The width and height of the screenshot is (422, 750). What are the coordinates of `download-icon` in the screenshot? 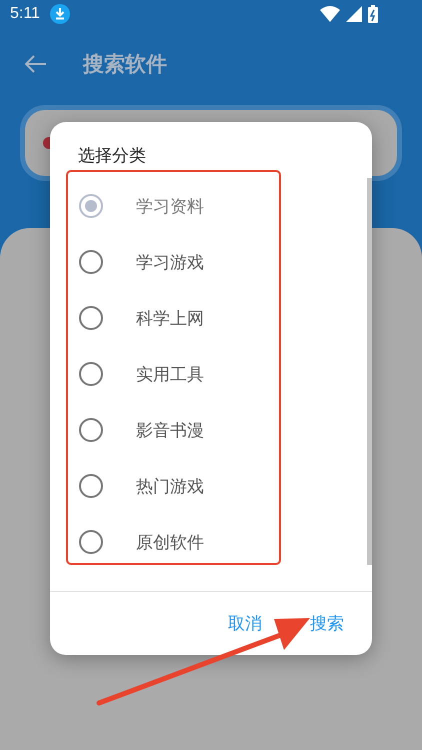 It's located at (60, 14).